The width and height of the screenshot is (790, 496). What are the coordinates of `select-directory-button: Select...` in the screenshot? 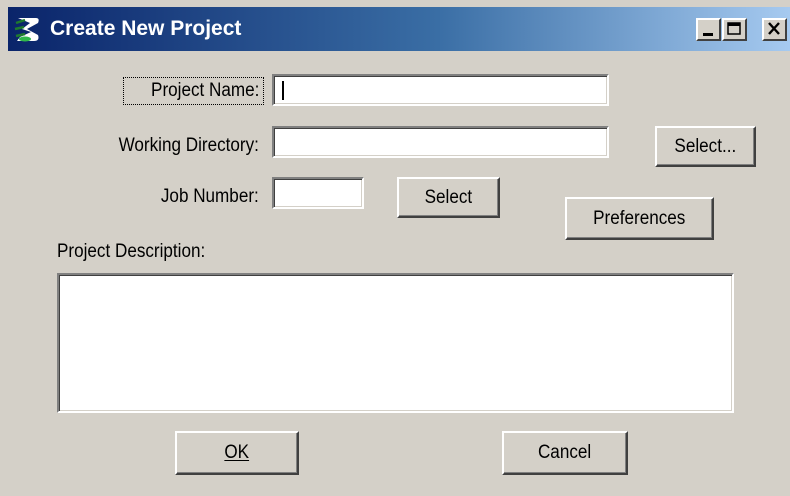 It's located at (705, 146).